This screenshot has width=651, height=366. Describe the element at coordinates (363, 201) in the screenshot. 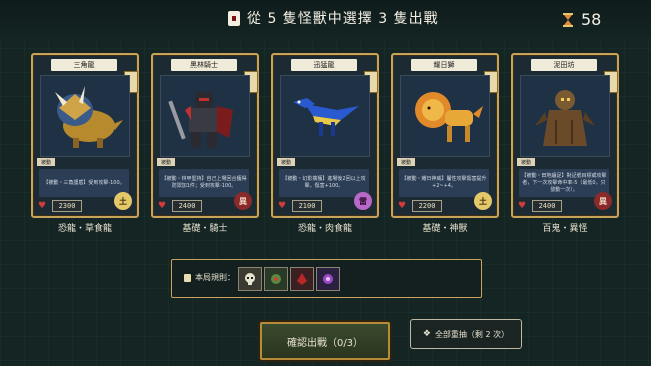

I see `lightning-element-icon: 雷` at that location.